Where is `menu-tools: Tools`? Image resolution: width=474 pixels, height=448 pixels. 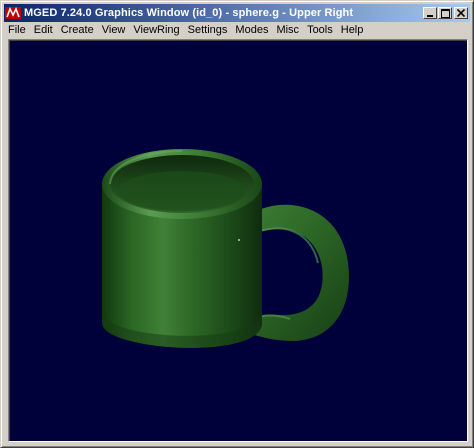
menu-tools: Tools is located at coordinates (320, 30).